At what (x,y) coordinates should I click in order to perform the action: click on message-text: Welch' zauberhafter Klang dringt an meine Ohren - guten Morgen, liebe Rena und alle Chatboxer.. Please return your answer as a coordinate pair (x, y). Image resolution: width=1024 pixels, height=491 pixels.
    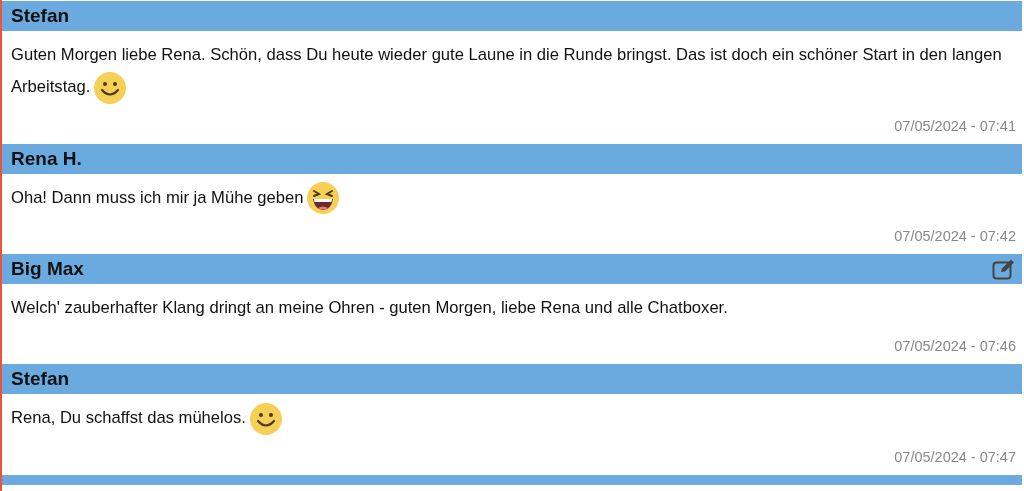
    Looking at the image, I should click on (370, 308).